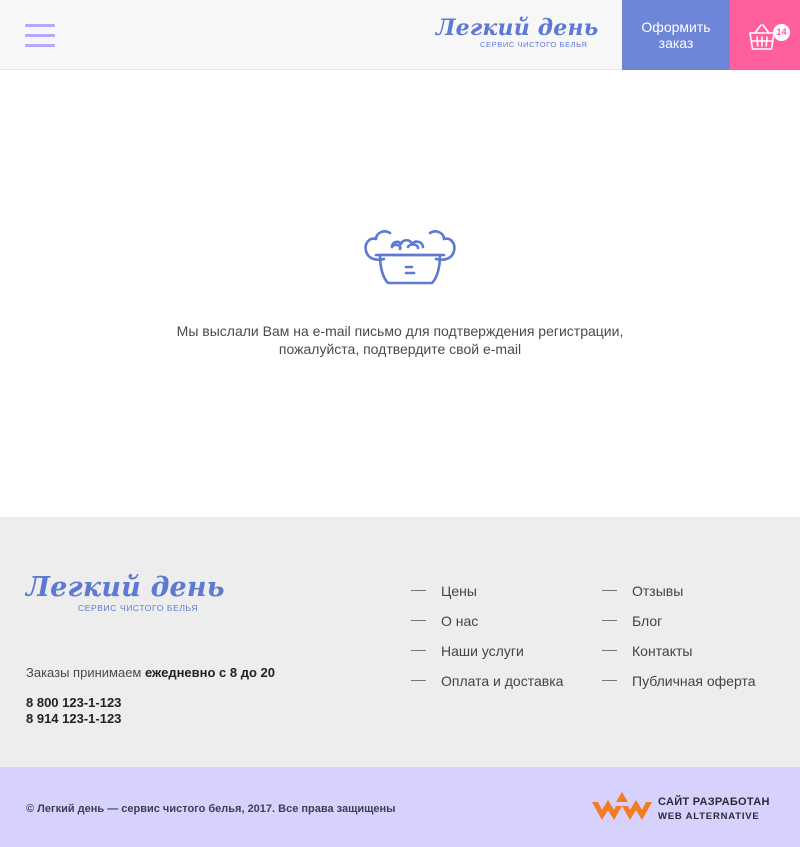  Describe the element at coordinates (209, 672) in the screenshot. I see `order-hours-value: ежедневно с 8 до 20` at that location.